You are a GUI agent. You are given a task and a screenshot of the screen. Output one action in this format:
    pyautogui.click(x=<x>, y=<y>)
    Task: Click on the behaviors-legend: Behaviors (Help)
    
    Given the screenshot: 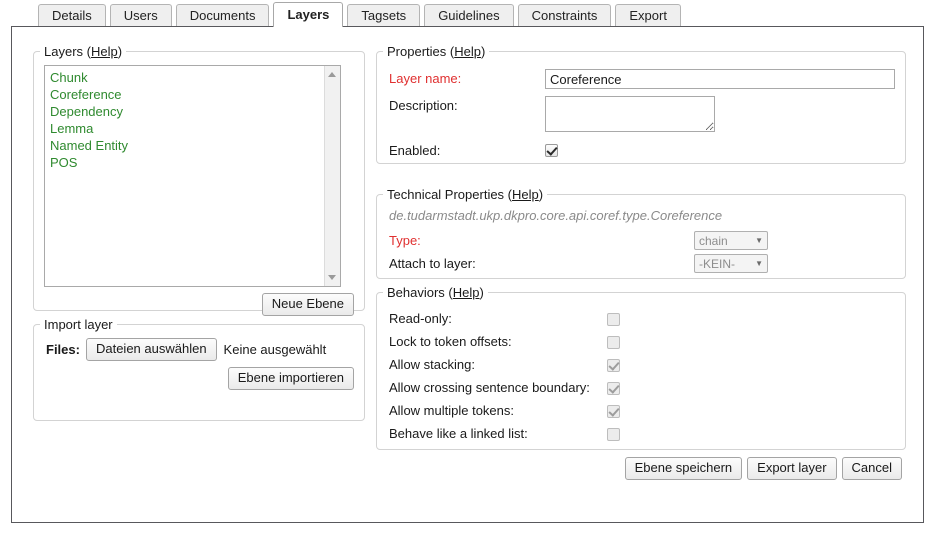 What is the action you would take?
    pyautogui.click(x=435, y=292)
    